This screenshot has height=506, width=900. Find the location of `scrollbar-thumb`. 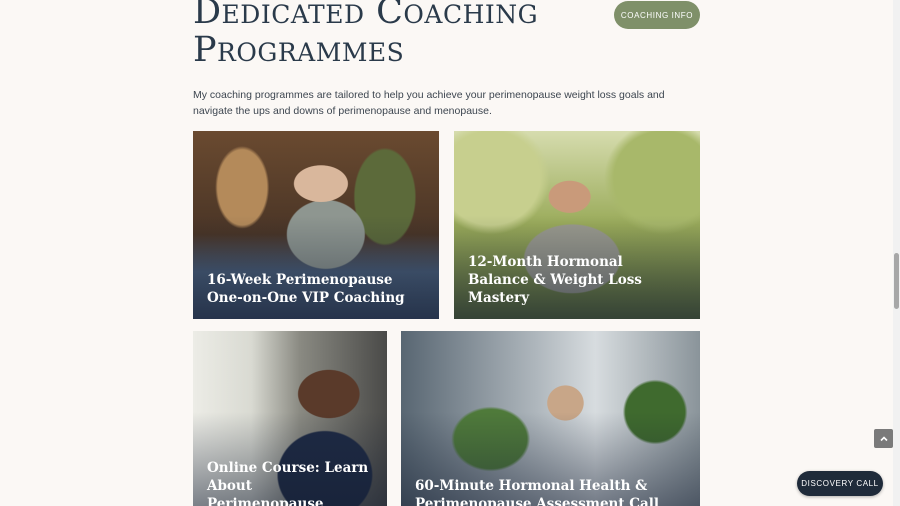

scrollbar-thumb is located at coordinates (896, 281).